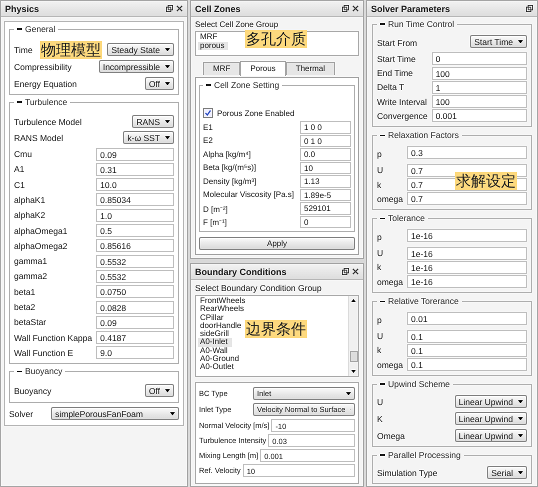  Describe the element at coordinates (325, 154) in the screenshot. I see `text-field: 0.0` at that location.